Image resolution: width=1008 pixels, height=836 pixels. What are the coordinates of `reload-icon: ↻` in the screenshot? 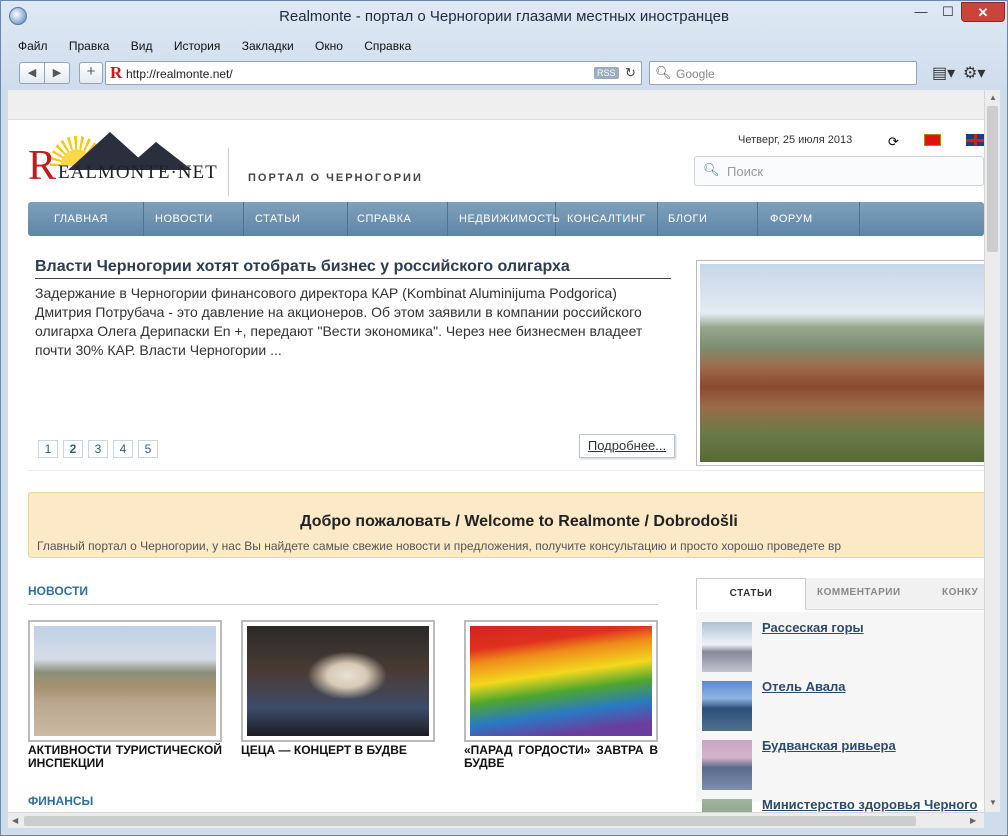 It's located at (630, 73).